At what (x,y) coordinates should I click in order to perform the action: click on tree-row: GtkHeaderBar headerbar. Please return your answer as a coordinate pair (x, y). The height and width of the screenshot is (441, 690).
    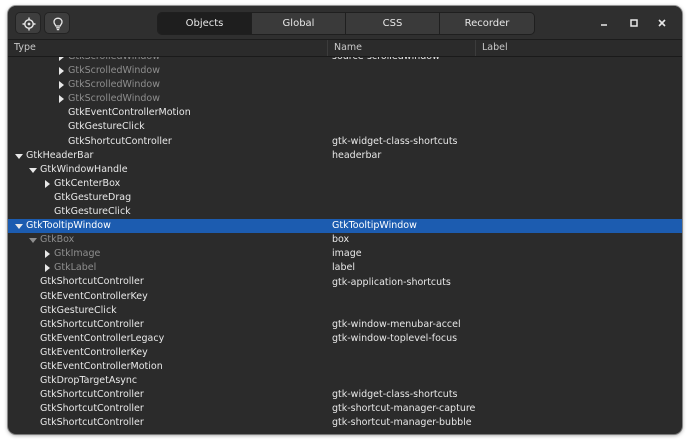
    Looking at the image, I should click on (345, 156).